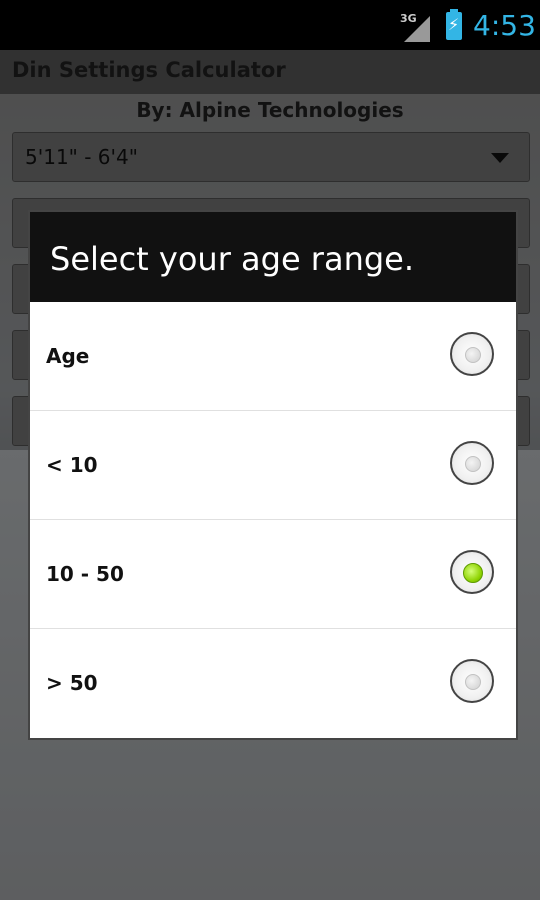  I want to click on dialog-title: Select your age range., so click(232, 259).